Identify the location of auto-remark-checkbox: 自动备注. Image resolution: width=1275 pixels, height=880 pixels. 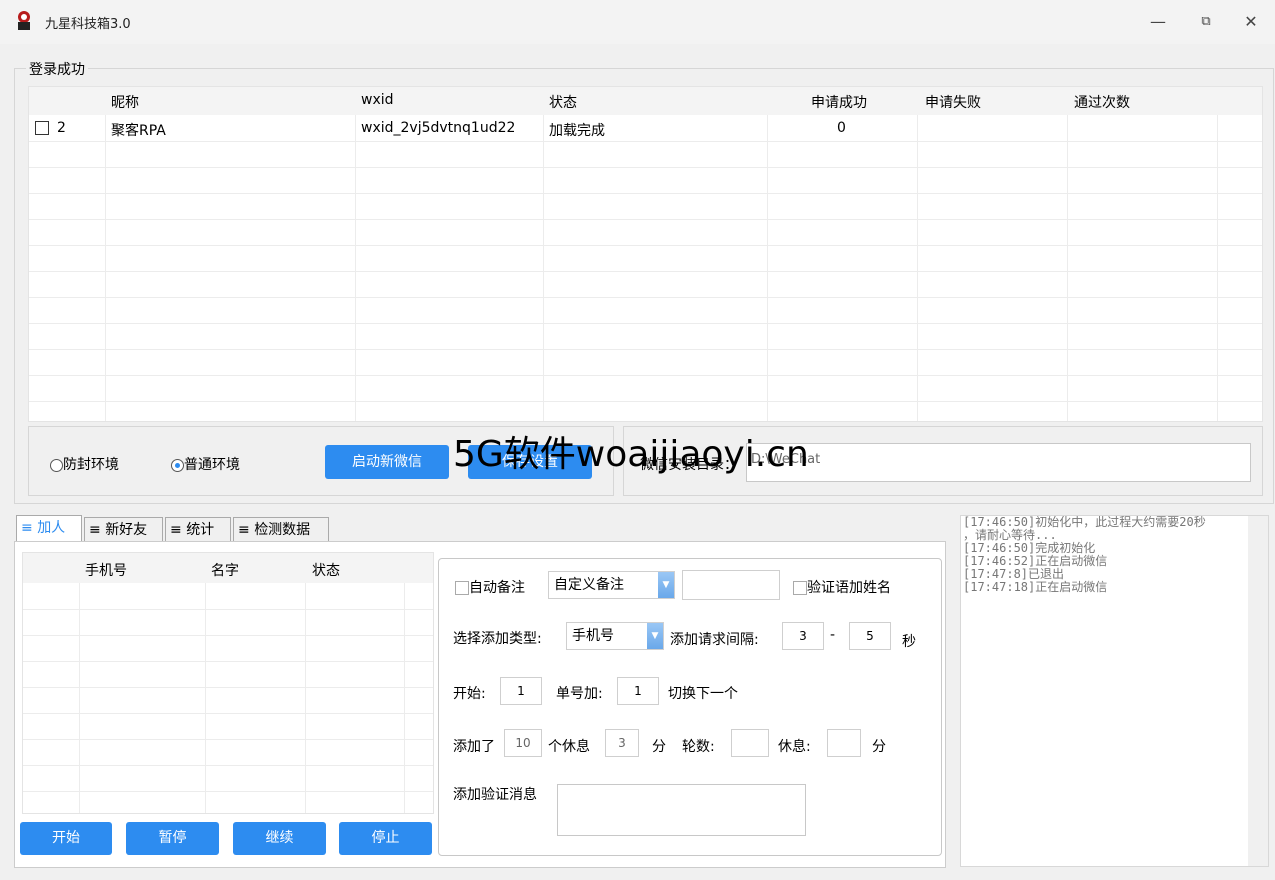
(490, 587).